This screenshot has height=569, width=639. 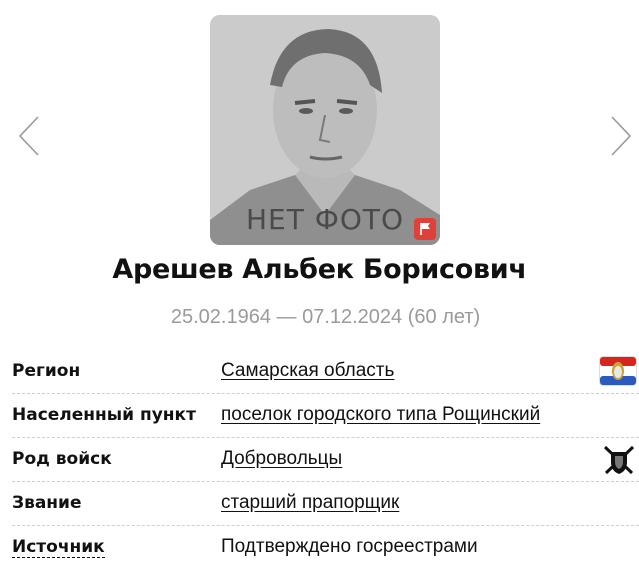 I want to click on next-arrow, so click(x=621, y=136).